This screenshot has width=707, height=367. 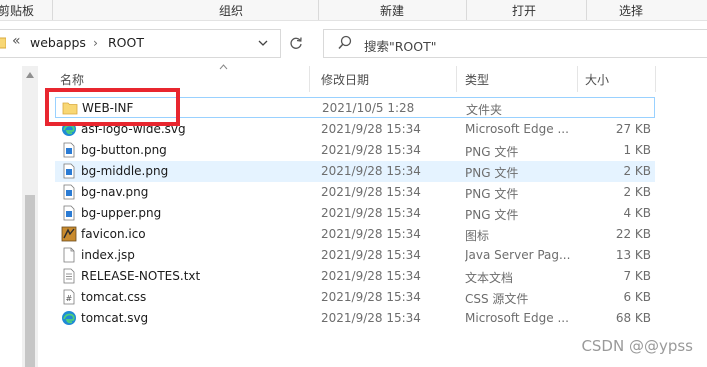 What do you see at coordinates (631, 11) in the screenshot?
I see `ribbon-group-select: 选择` at bounding box center [631, 11].